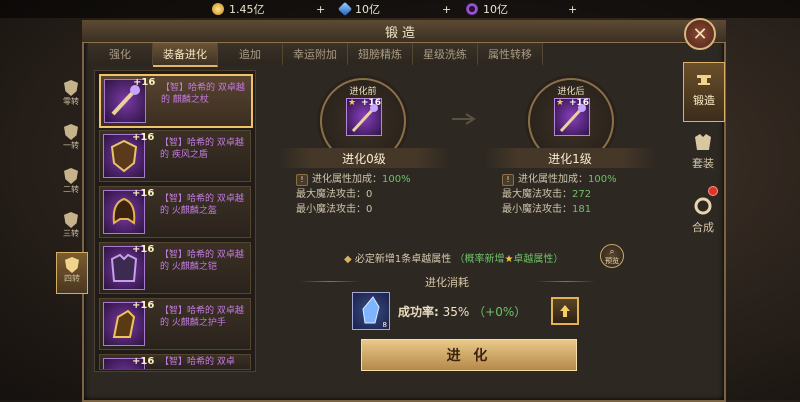  I want to click on before-min-row: 最小魔法攻击：0, so click(381, 209).